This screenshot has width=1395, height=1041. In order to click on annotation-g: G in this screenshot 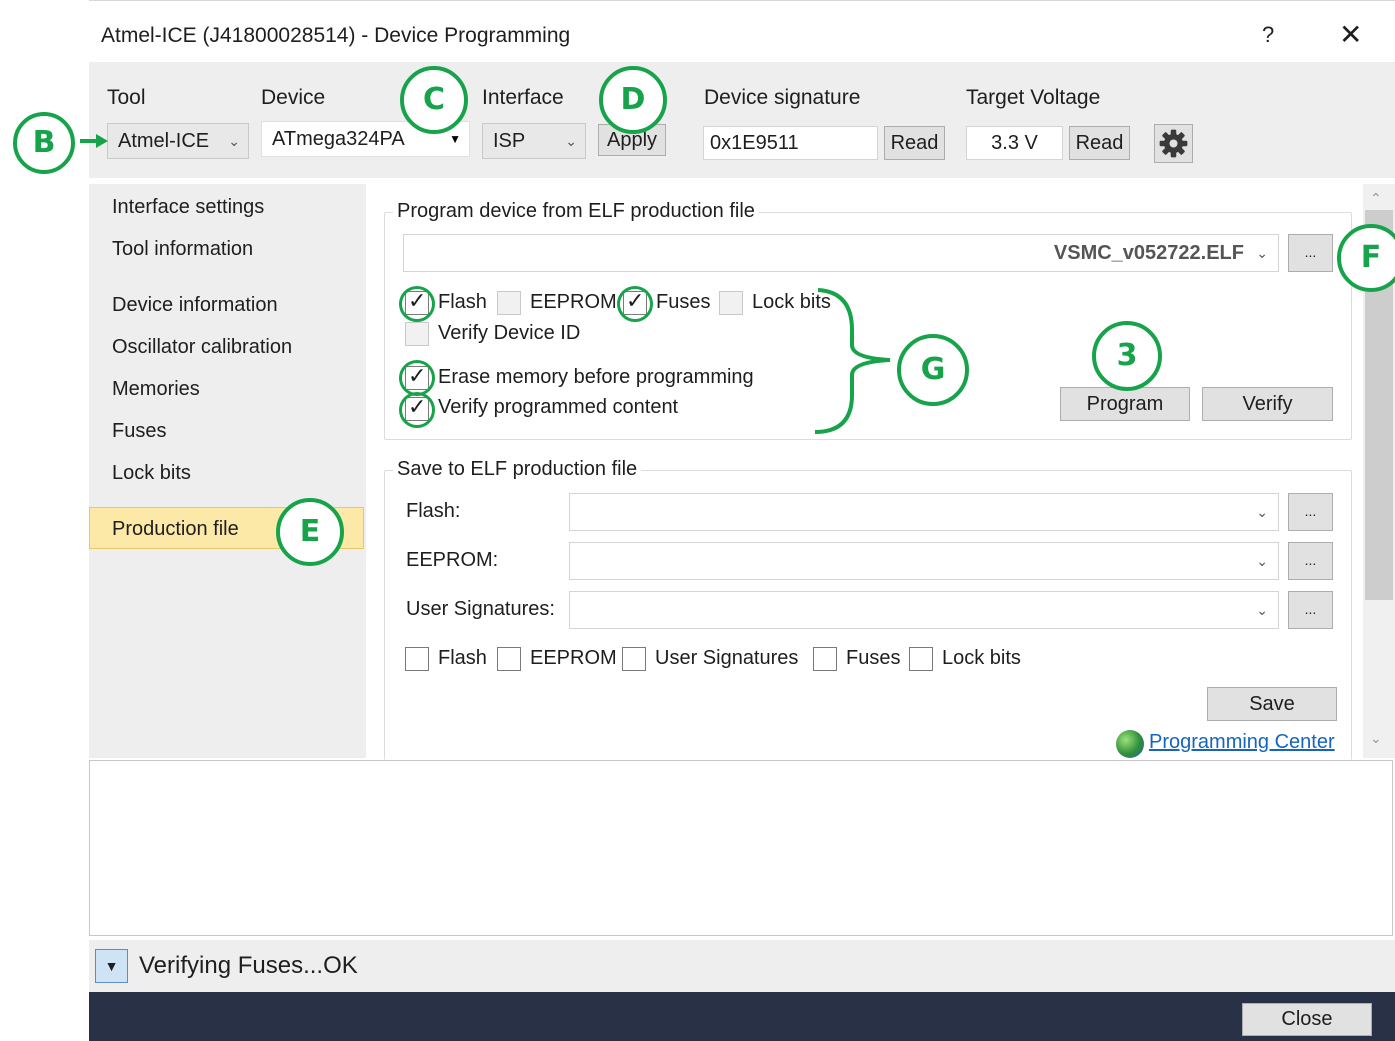, I will do `click(933, 370)`.